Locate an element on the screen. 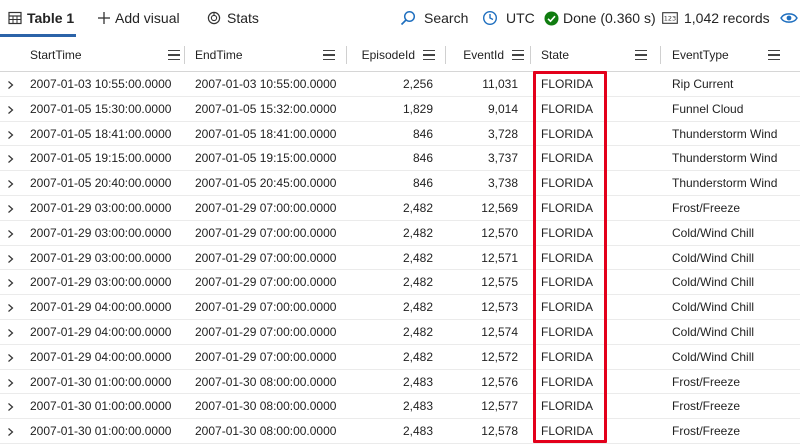 The image size is (800, 447). column-header-episodeid: EpisodeId is located at coordinates (395, 55).